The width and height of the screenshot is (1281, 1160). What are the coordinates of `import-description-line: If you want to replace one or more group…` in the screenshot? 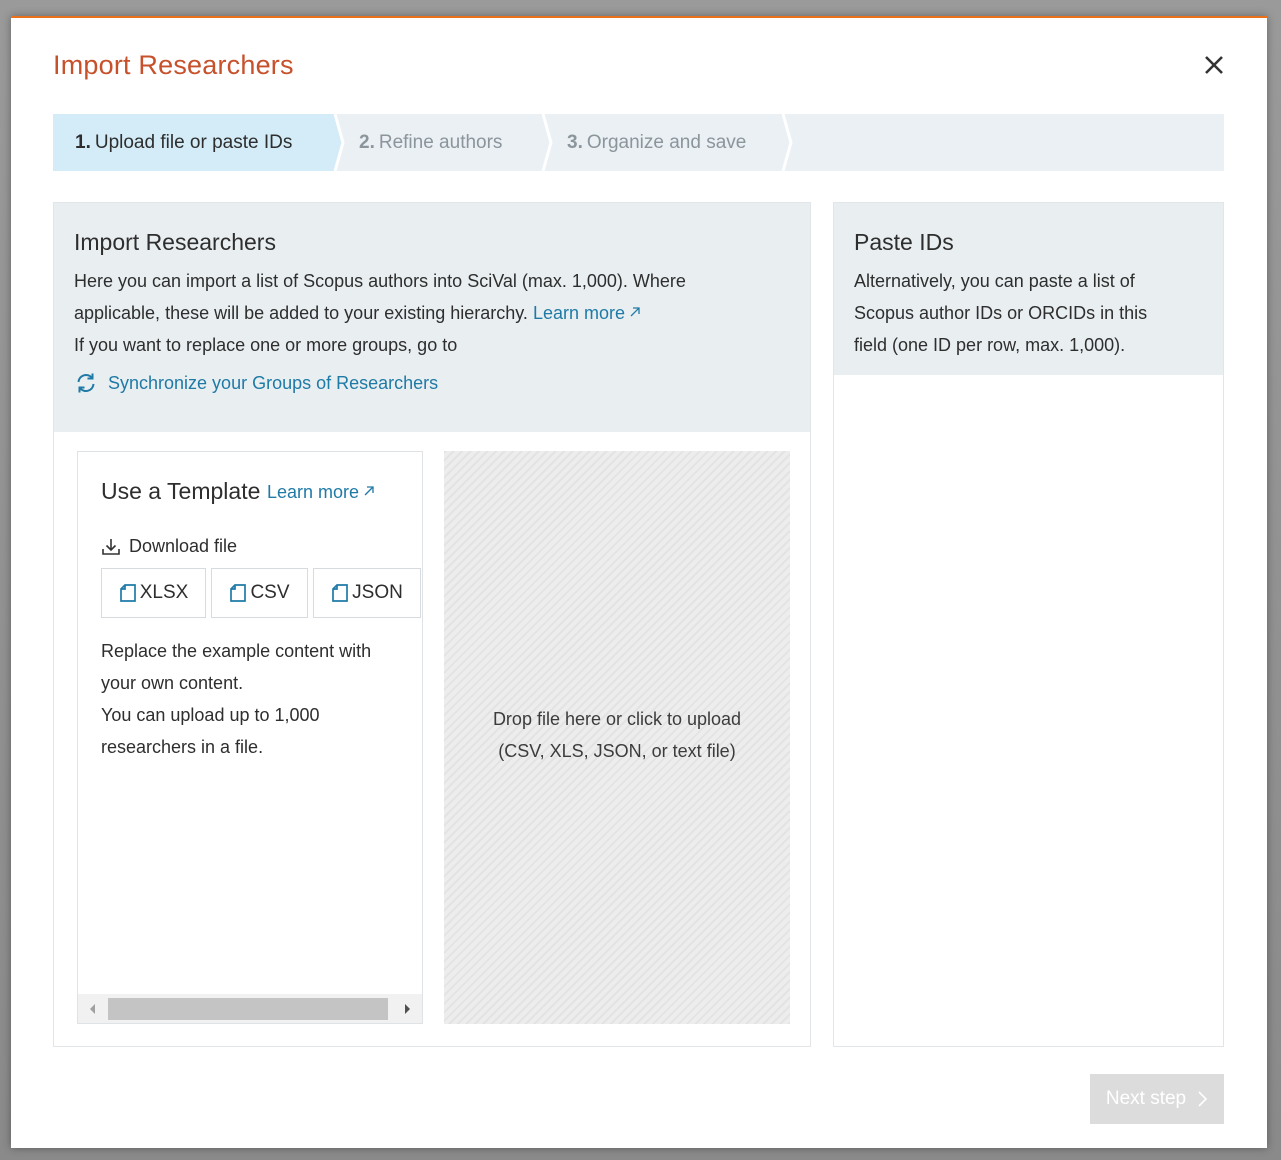 It's located at (266, 345).